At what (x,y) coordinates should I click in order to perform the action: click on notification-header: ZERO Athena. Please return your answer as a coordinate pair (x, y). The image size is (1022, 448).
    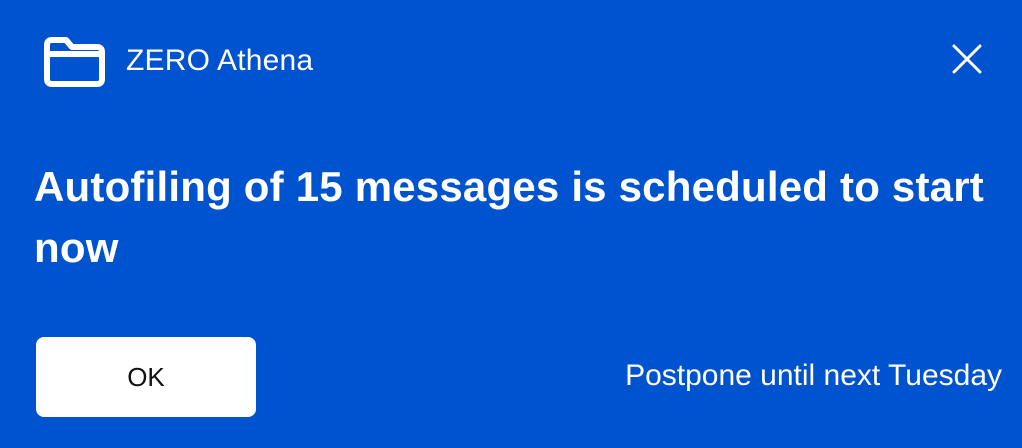
    Looking at the image, I should click on (177, 61).